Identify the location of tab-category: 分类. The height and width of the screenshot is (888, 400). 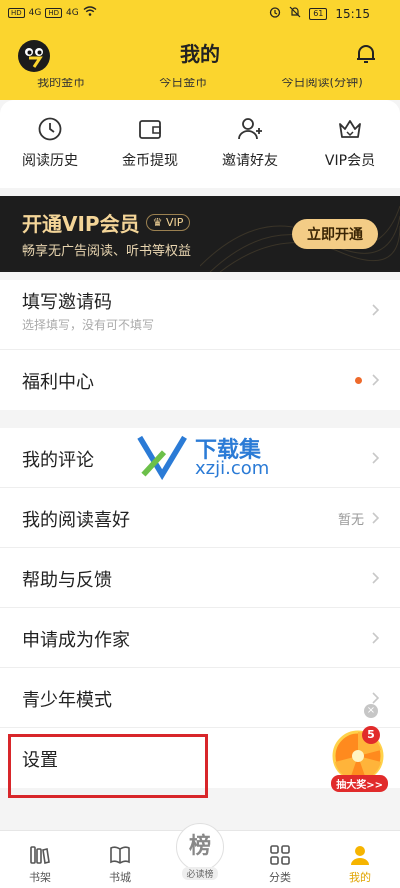
(280, 859).